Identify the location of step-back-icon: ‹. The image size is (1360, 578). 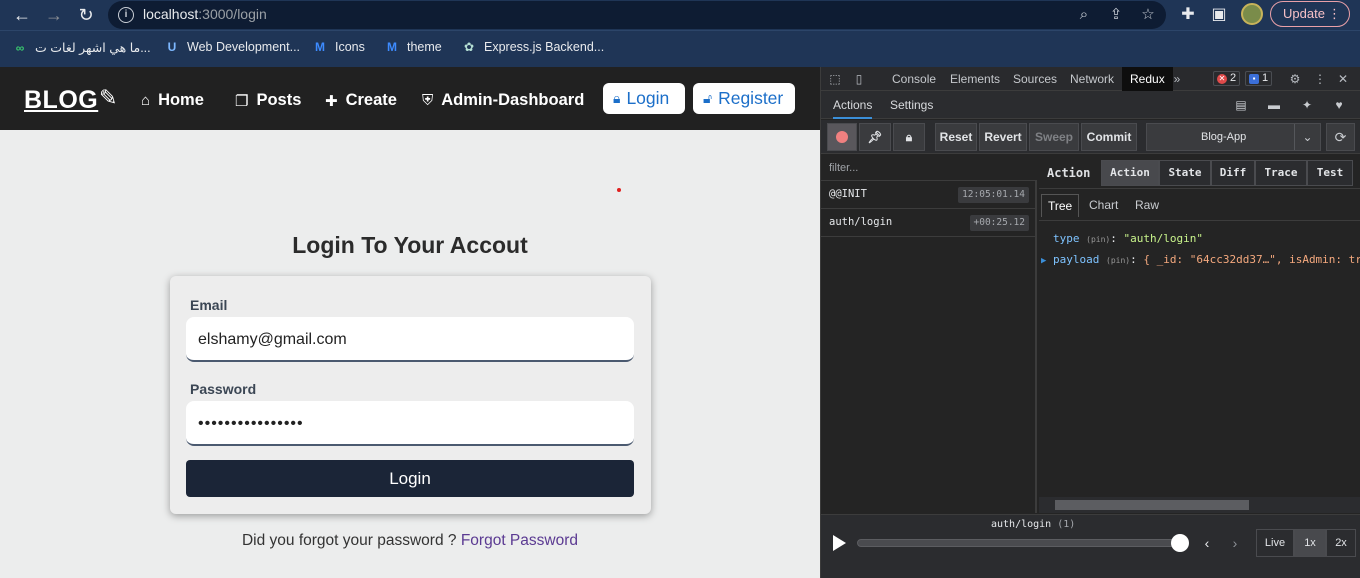
(1207, 543).